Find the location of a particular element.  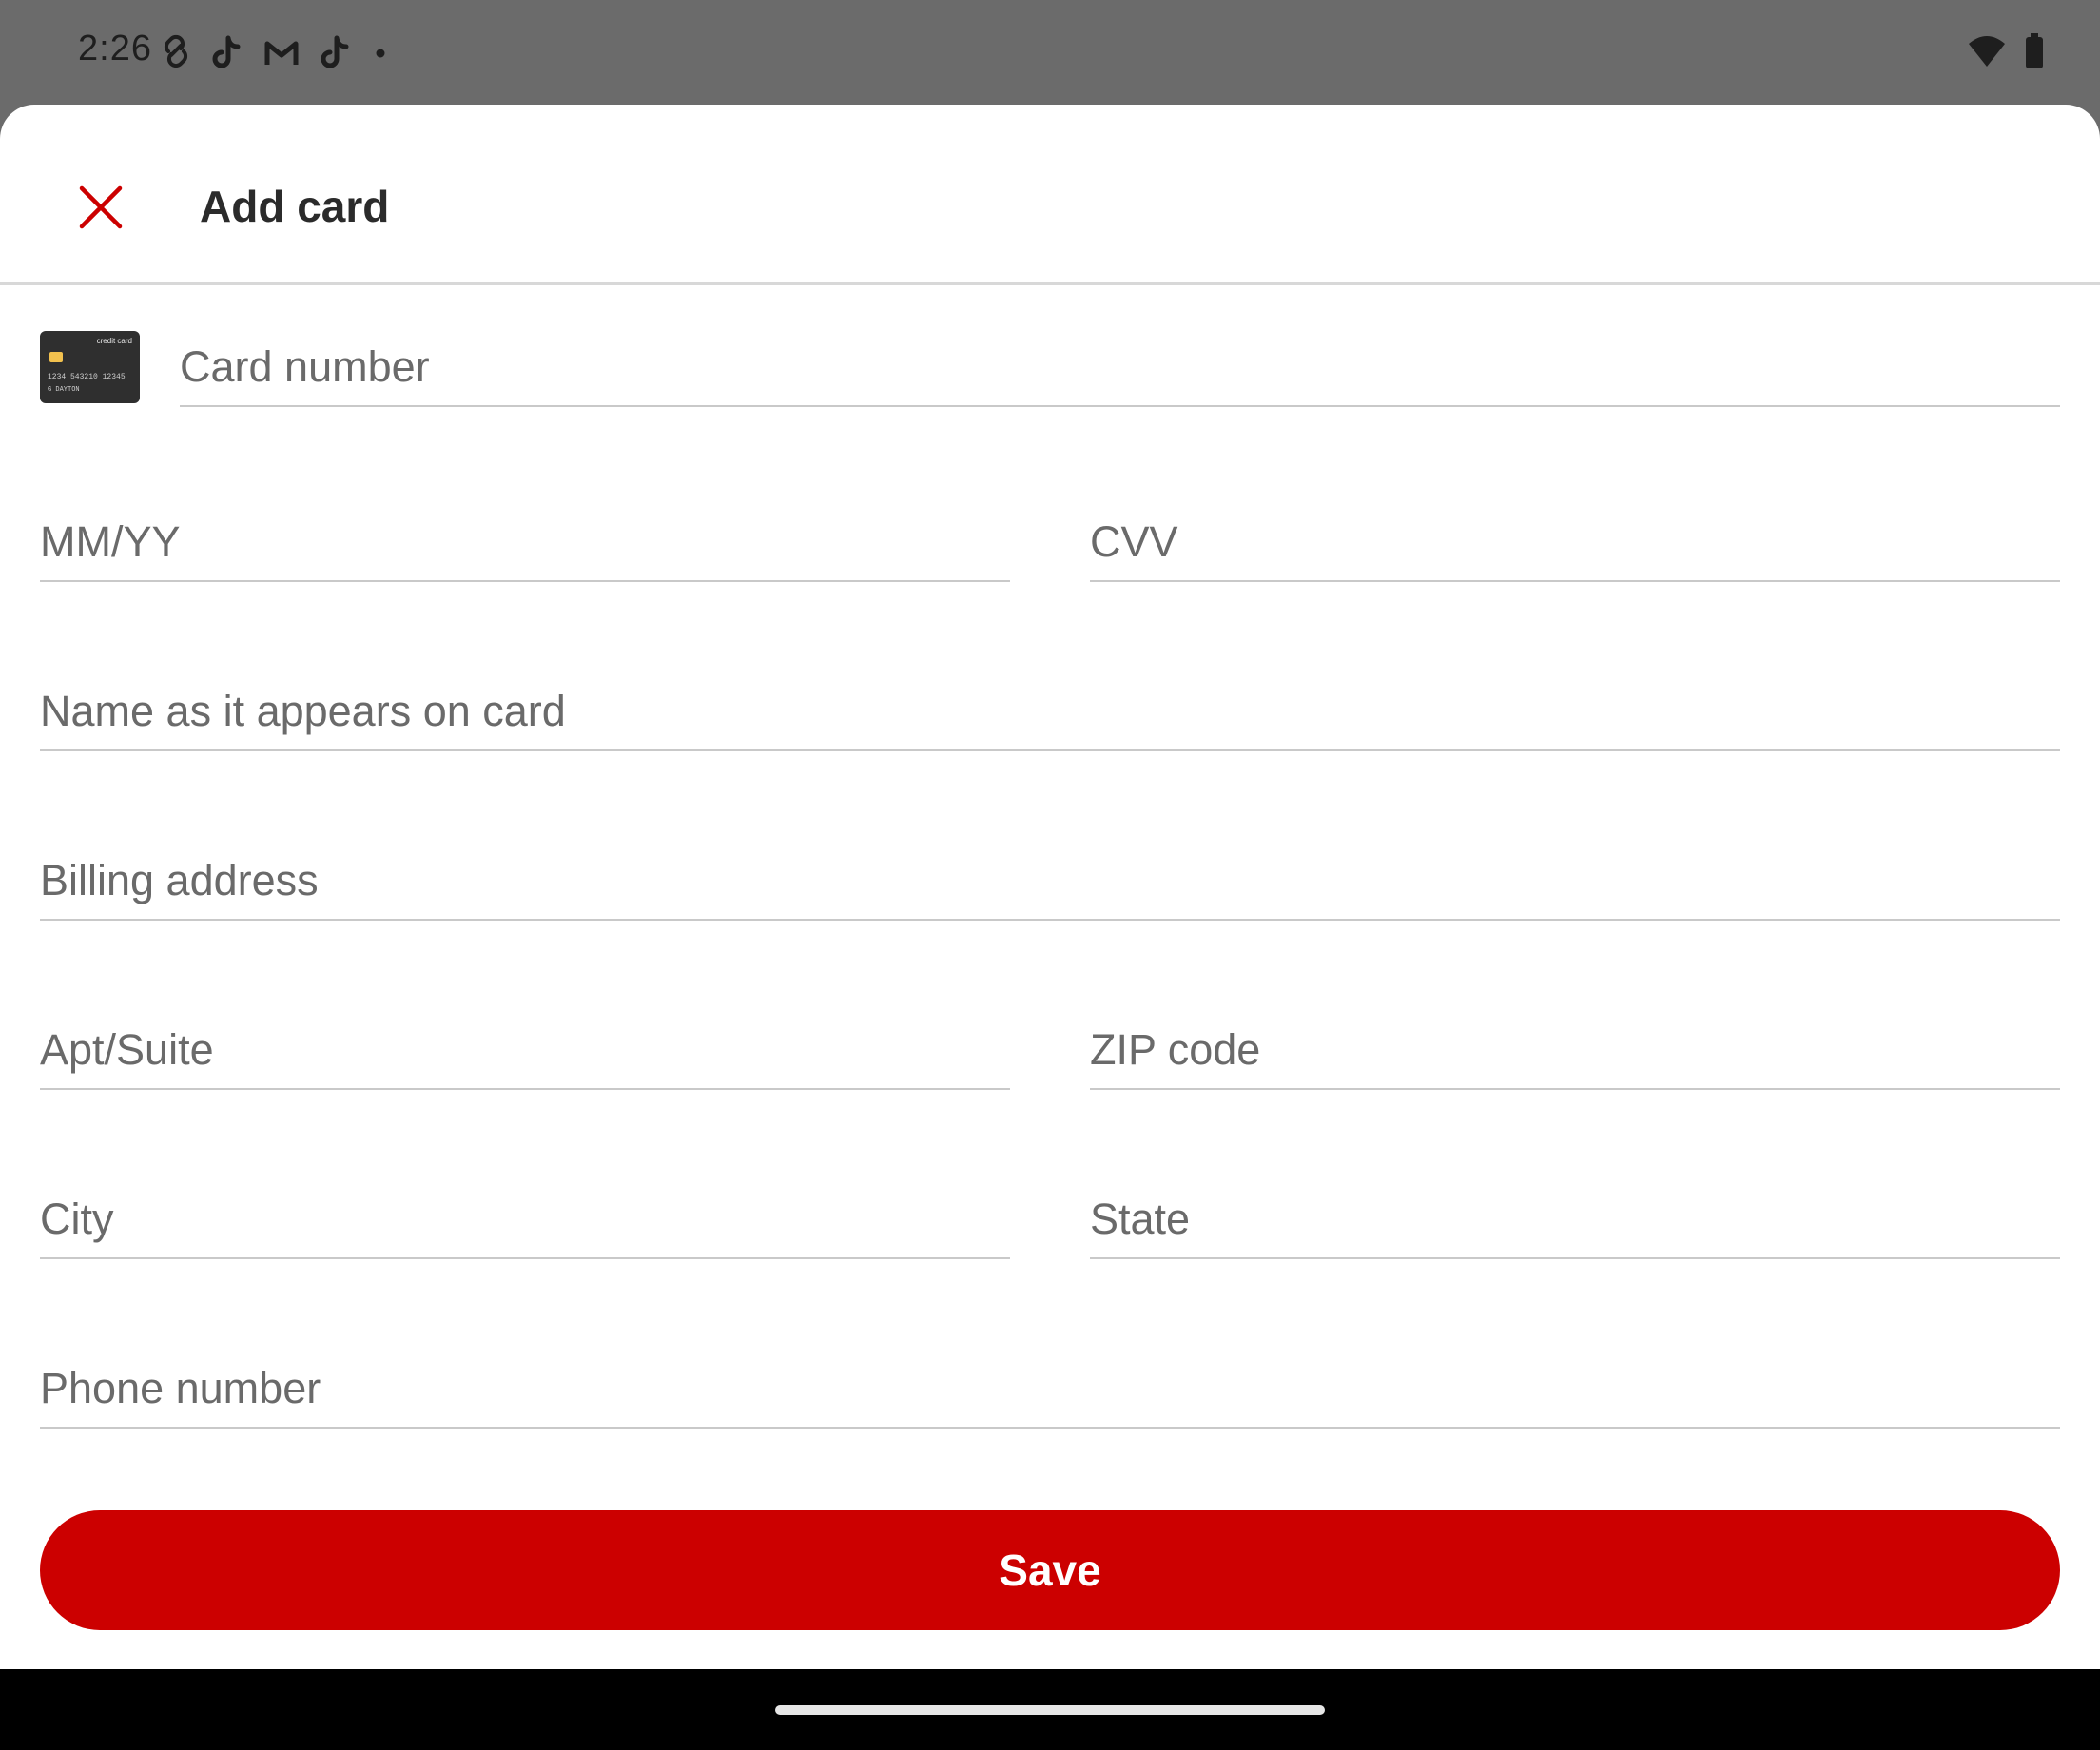

sheet-header: Add card is located at coordinates (1050, 195).